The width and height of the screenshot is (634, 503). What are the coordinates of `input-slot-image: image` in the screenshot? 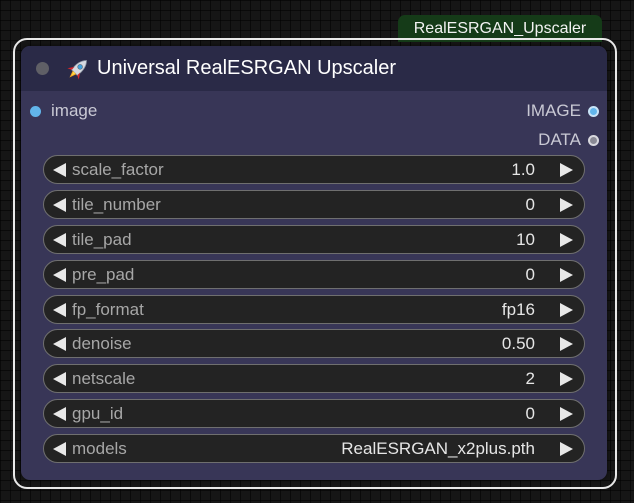 It's located at (63, 111).